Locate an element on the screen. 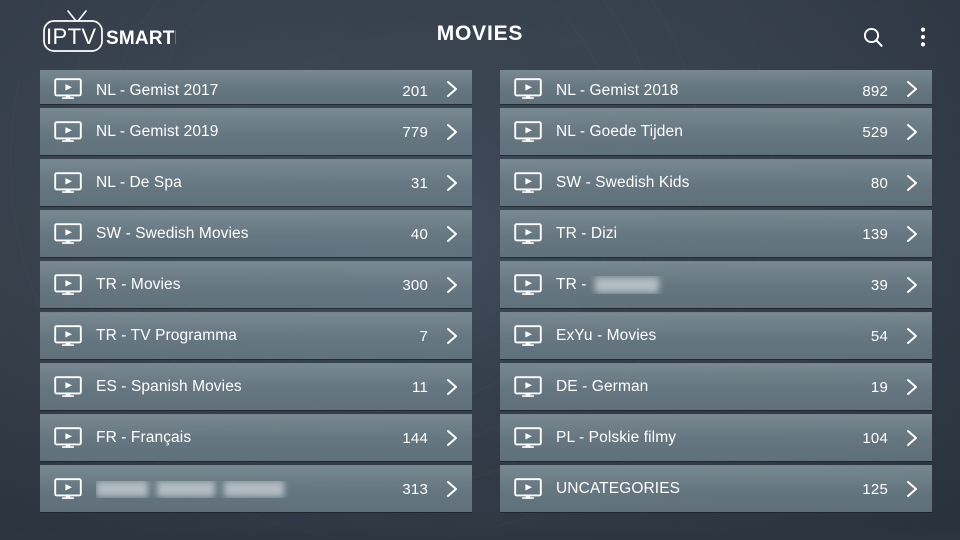 The image size is (960, 540). category-row-label: TR - is located at coordinates (703, 285).